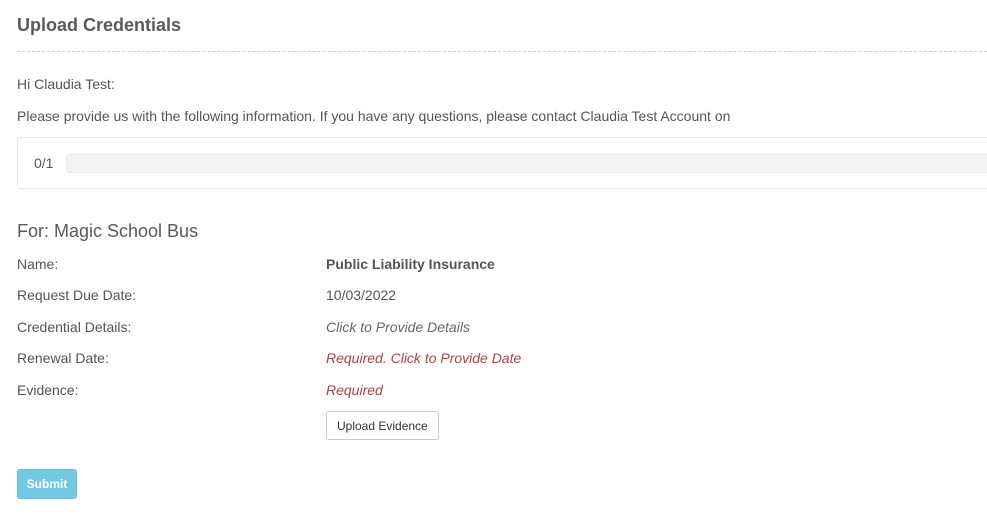  What do you see at coordinates (410, 264) in the screenshot?
I see `credential-name-value: Public Liability Insurance` at bounding box center [410, 264].